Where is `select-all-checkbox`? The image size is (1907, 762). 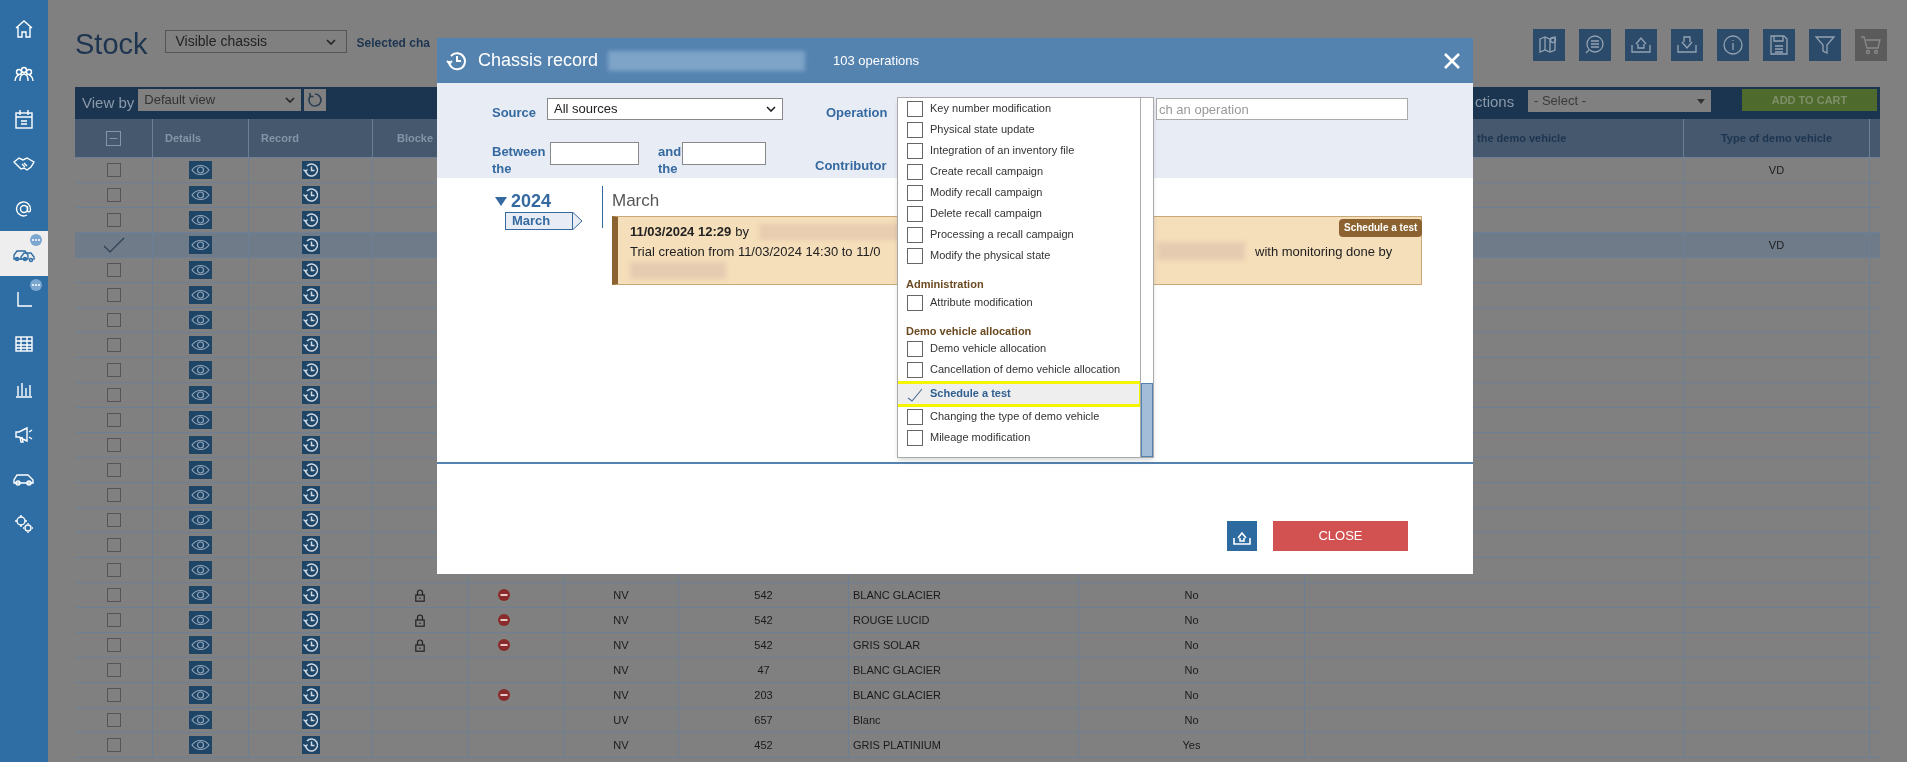 select-all-checkbox is located at coordinates (113, 138).